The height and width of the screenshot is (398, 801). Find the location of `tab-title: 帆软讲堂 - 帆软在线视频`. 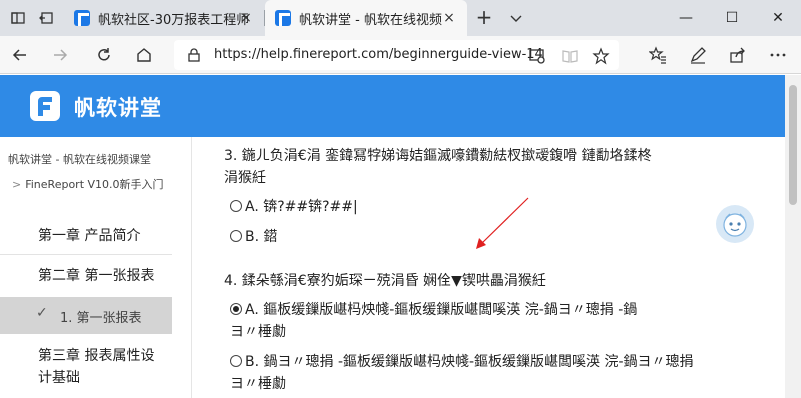

tab-title: 帆软讲堂 - 帆软在线视频 is located at coordinates (370, 20).